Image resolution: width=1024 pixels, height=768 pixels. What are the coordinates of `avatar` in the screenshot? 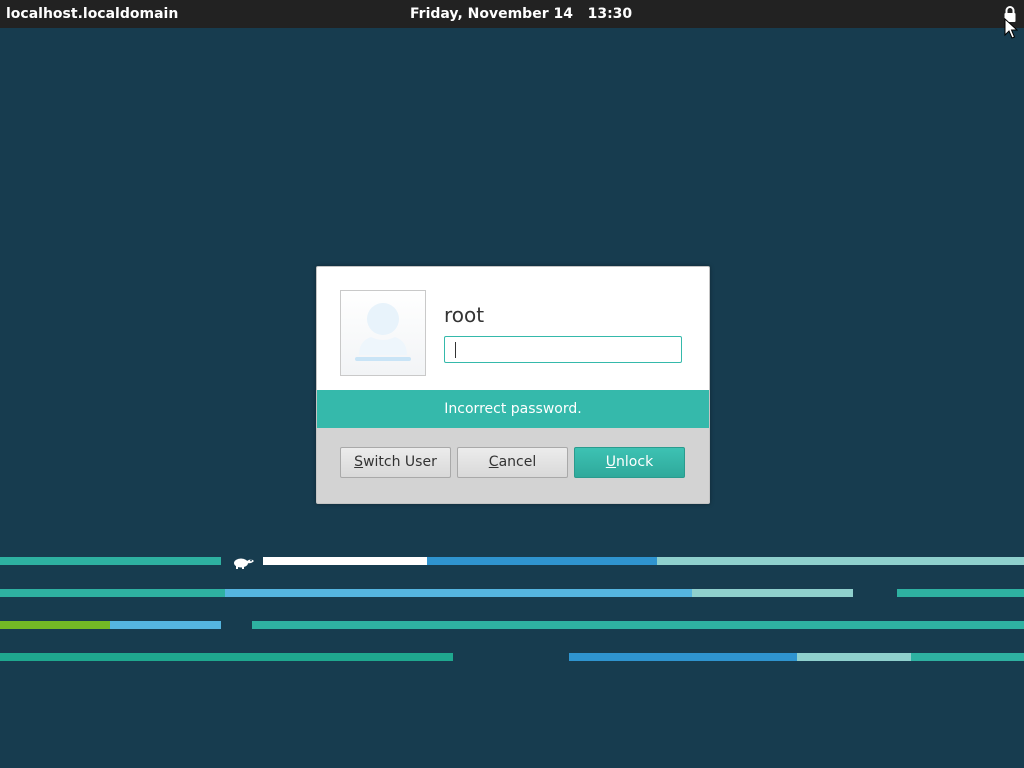 It's located at (383, 333).